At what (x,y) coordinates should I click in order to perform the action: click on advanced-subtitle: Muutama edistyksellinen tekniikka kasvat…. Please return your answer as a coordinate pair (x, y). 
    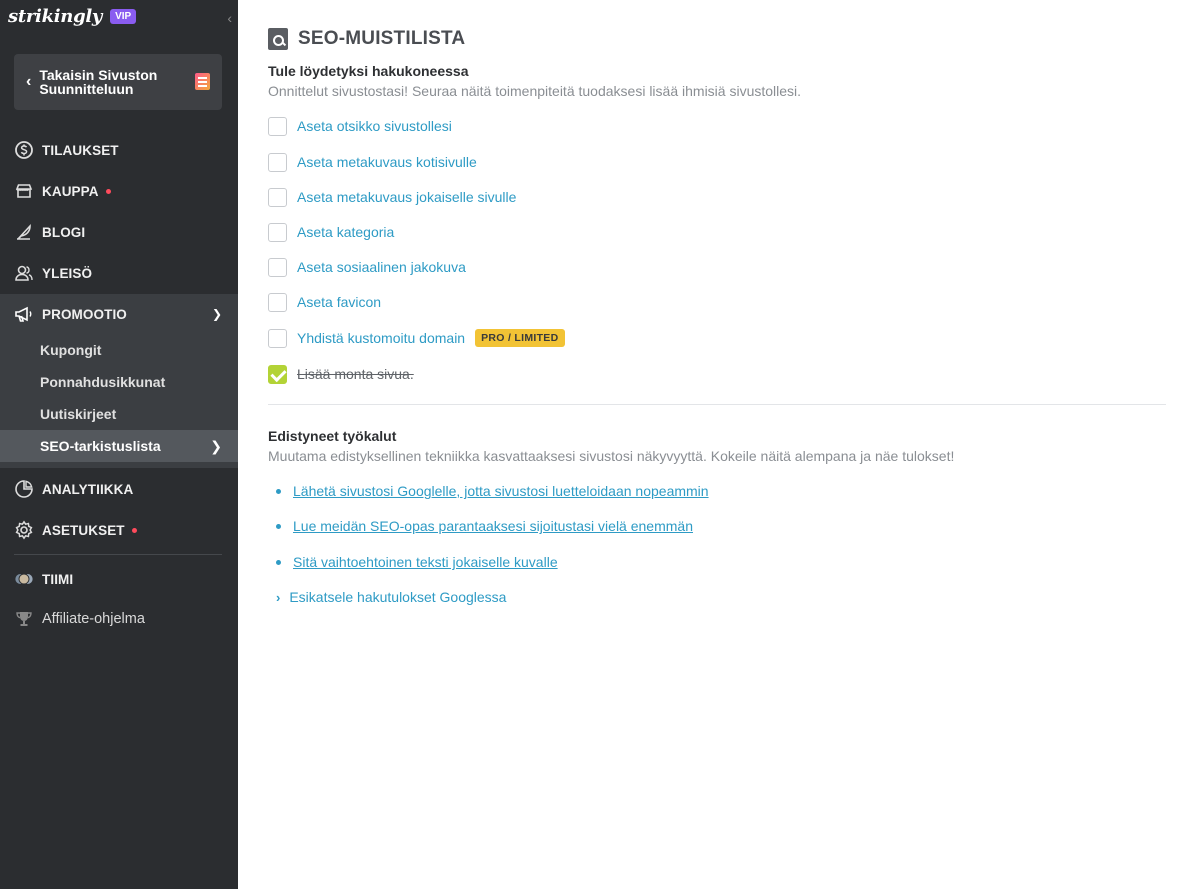
    Looking at the image, I should click on (611, 456).